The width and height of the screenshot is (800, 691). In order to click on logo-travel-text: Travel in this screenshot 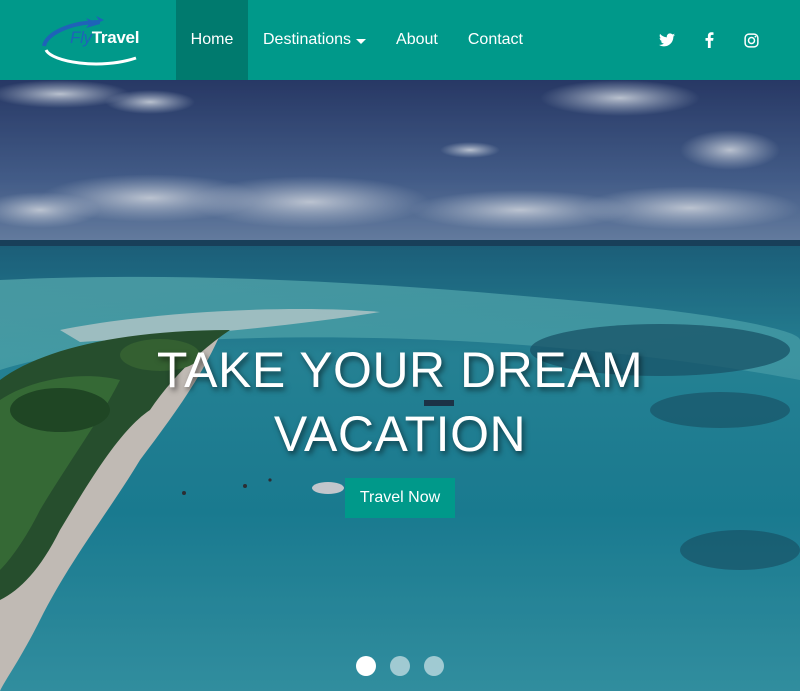, I will do `click(115, 37)`.